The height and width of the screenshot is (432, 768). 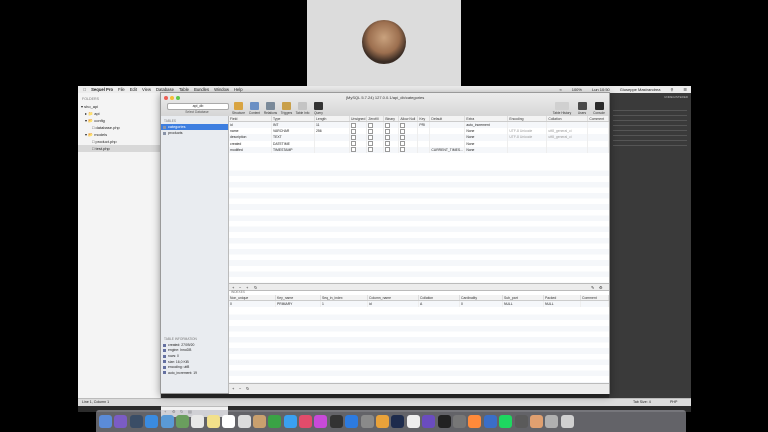 What do you see at coordinates (459, 421) in the screenshot?
I see `disk-utility-icon` at bounding box center [459, 421].